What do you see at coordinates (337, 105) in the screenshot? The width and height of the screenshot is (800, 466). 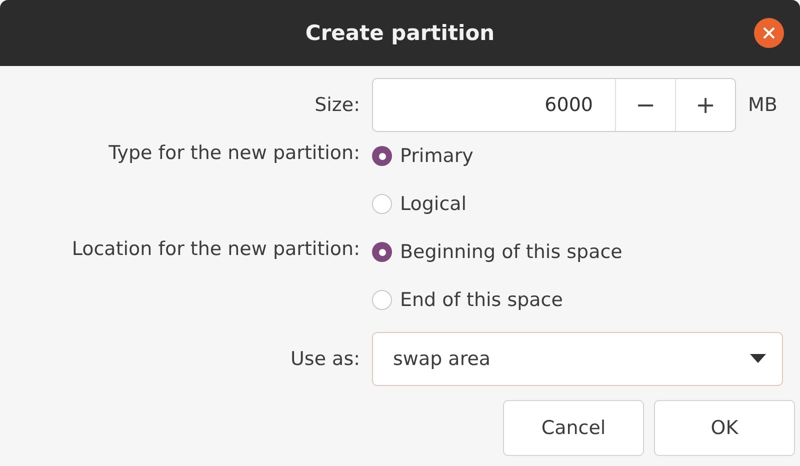 I see `field-label: Size:` at bounding box center [337, 105].